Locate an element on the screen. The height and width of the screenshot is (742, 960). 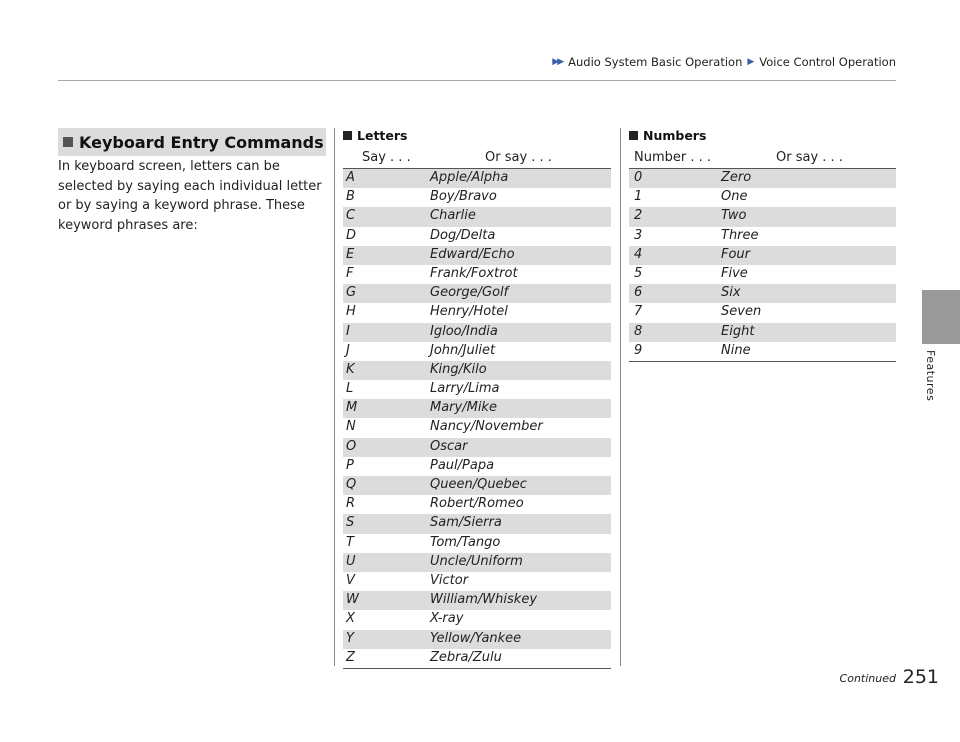
letters-key: H is located at coordinates (351, 312).